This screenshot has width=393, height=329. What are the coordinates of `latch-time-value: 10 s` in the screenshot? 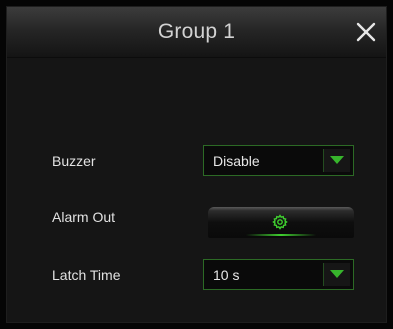 It's located at (226, 275).